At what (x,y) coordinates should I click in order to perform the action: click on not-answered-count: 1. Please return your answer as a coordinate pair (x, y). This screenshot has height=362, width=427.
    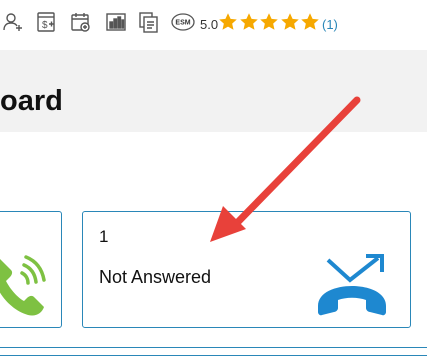
    Looking at the image, I should click on (104, 236).